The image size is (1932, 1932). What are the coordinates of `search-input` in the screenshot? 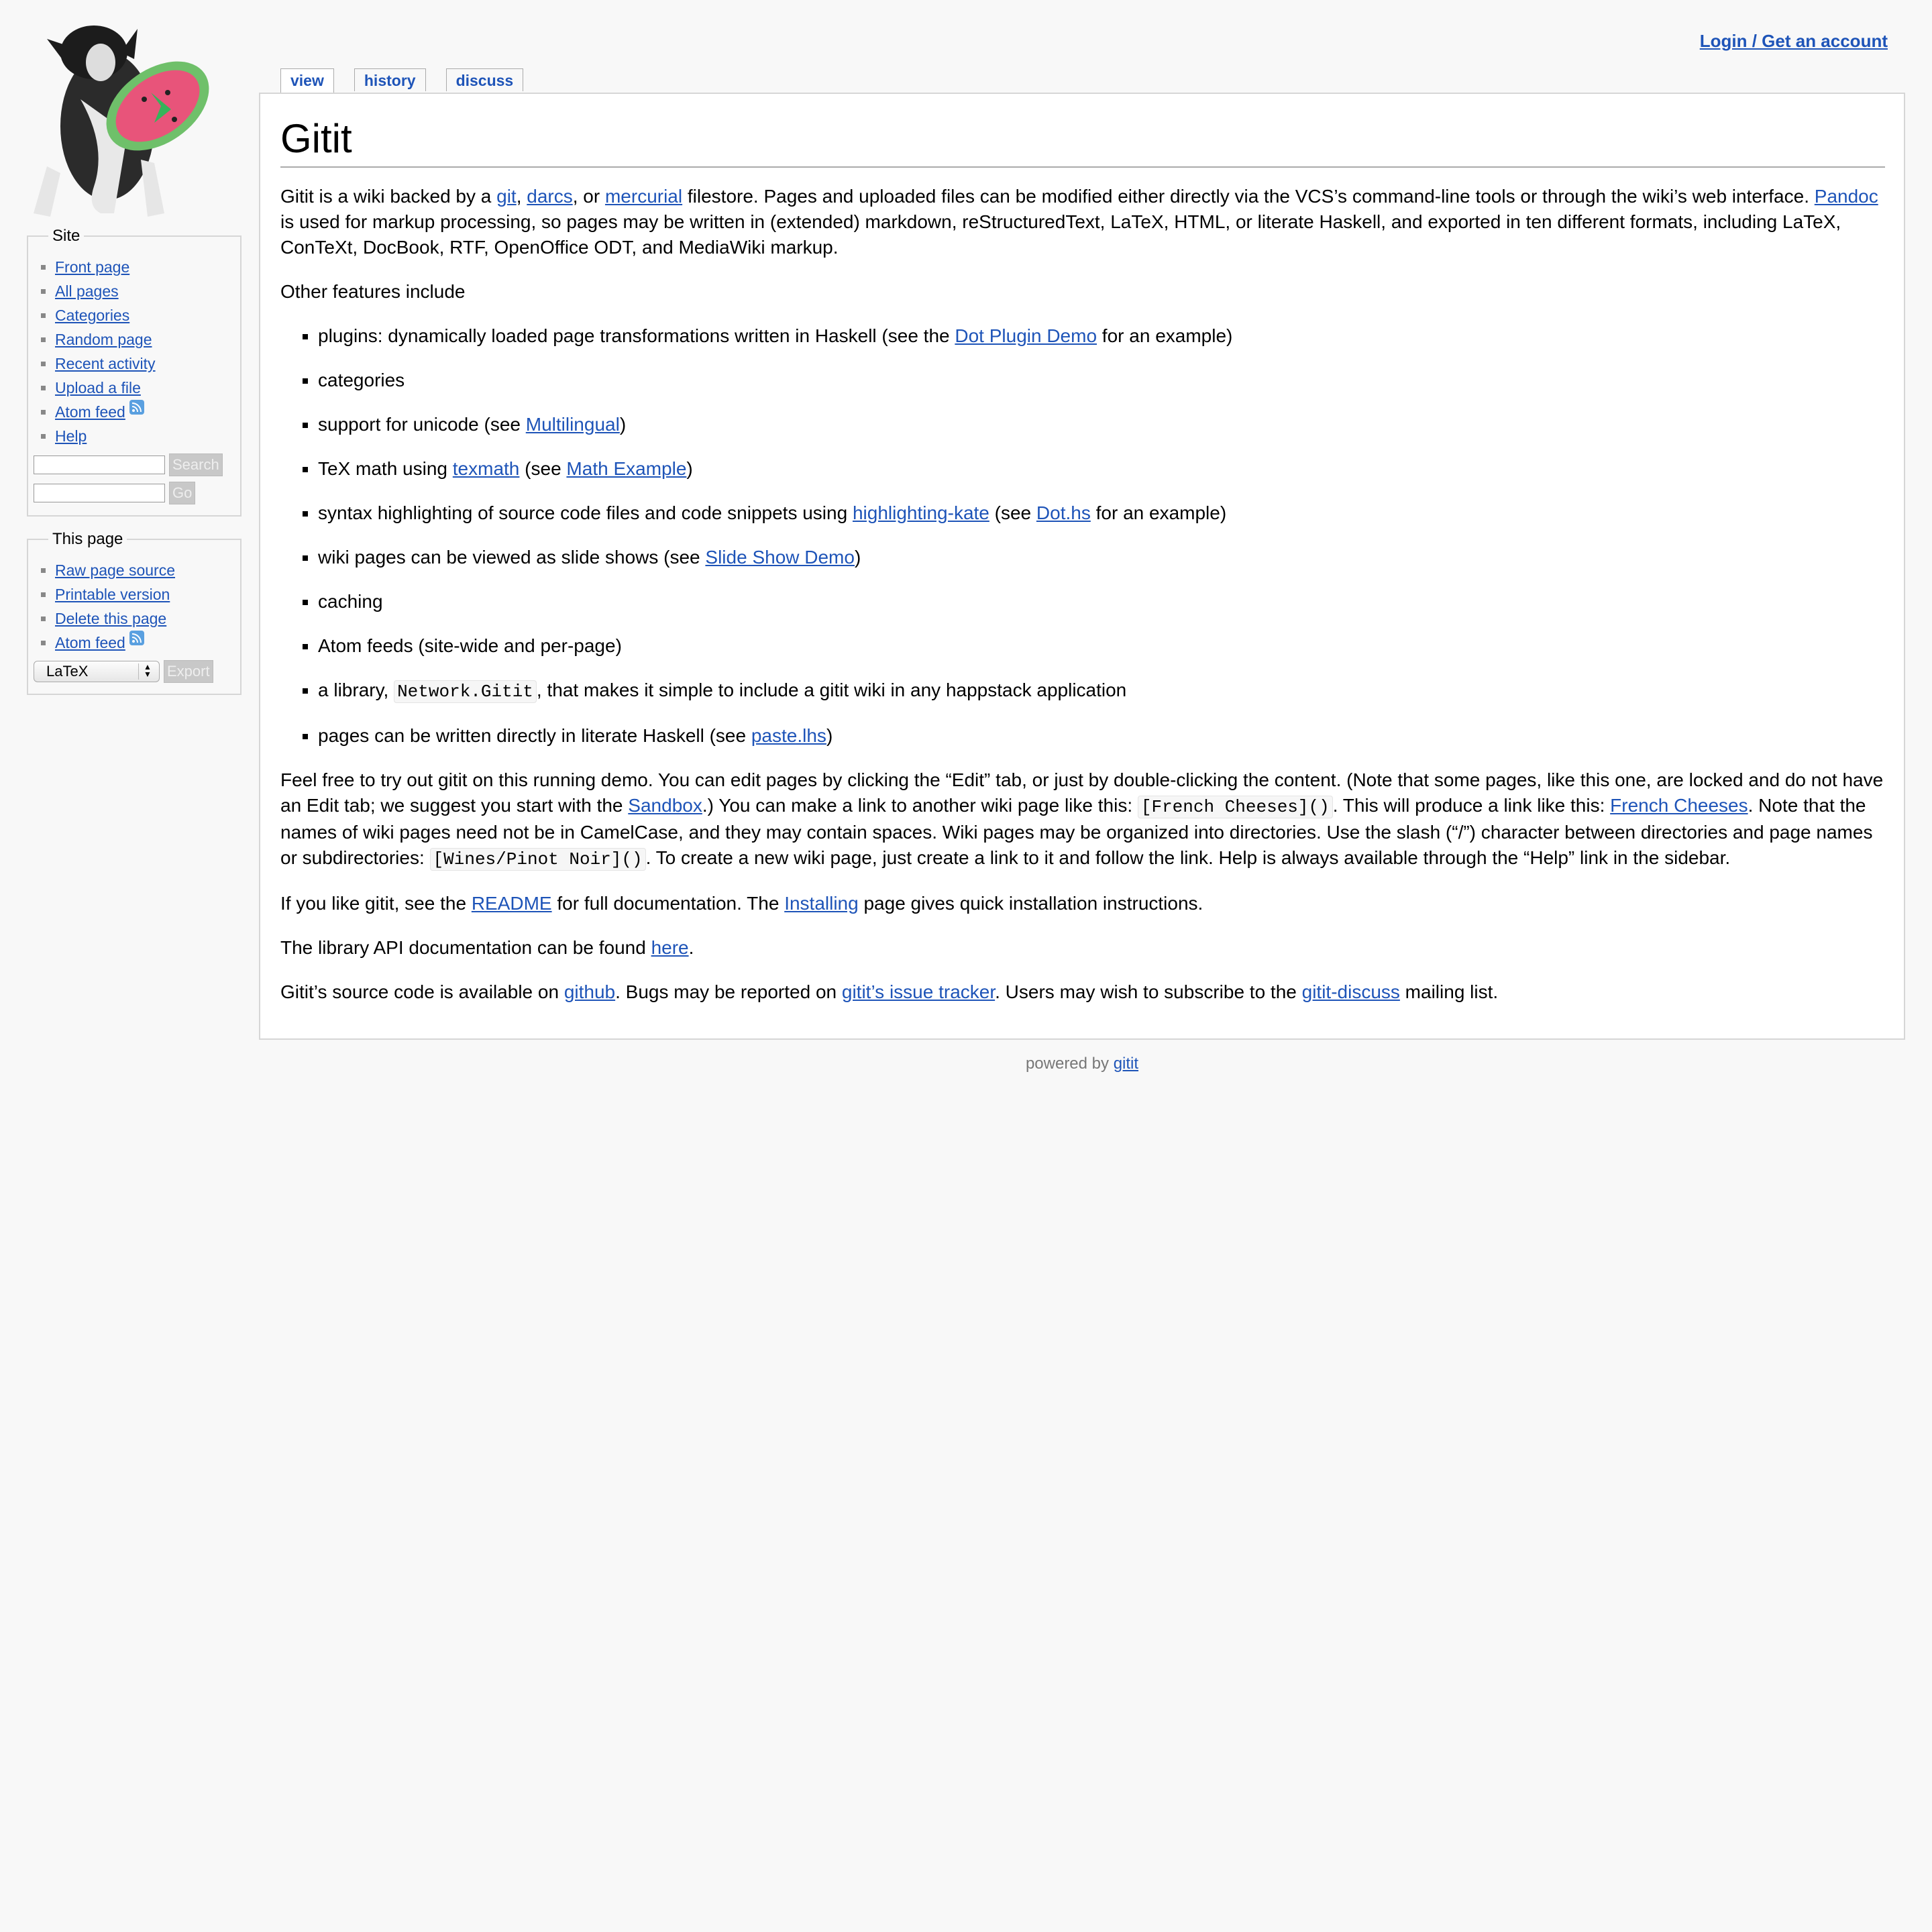 It's located at (99, 464).